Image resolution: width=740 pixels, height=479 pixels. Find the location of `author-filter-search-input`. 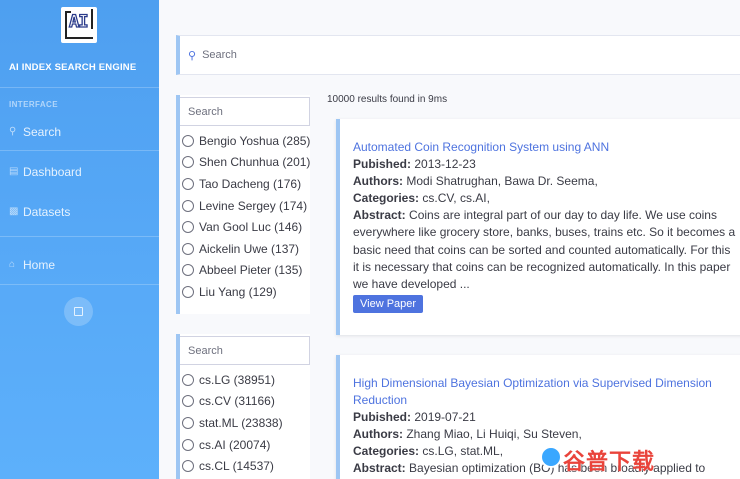

author-filter-search-input is located at coordinates (245, 111).